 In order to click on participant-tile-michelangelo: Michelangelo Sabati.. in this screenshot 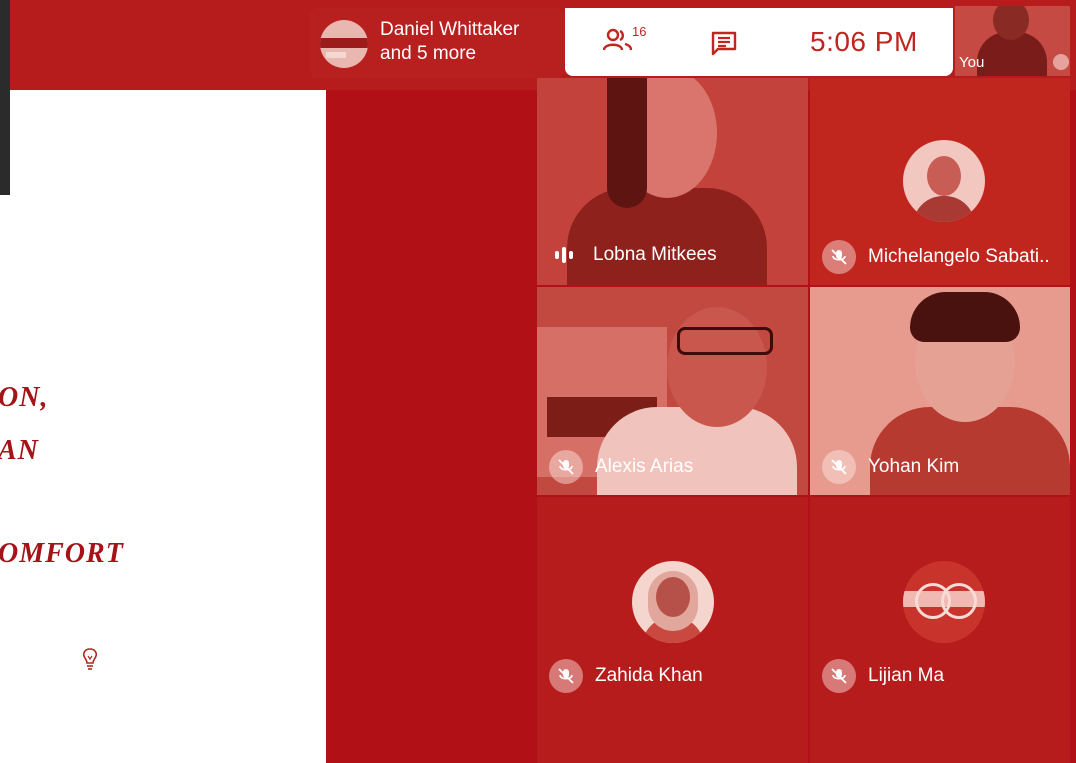, I will do `click(940, 181)`.